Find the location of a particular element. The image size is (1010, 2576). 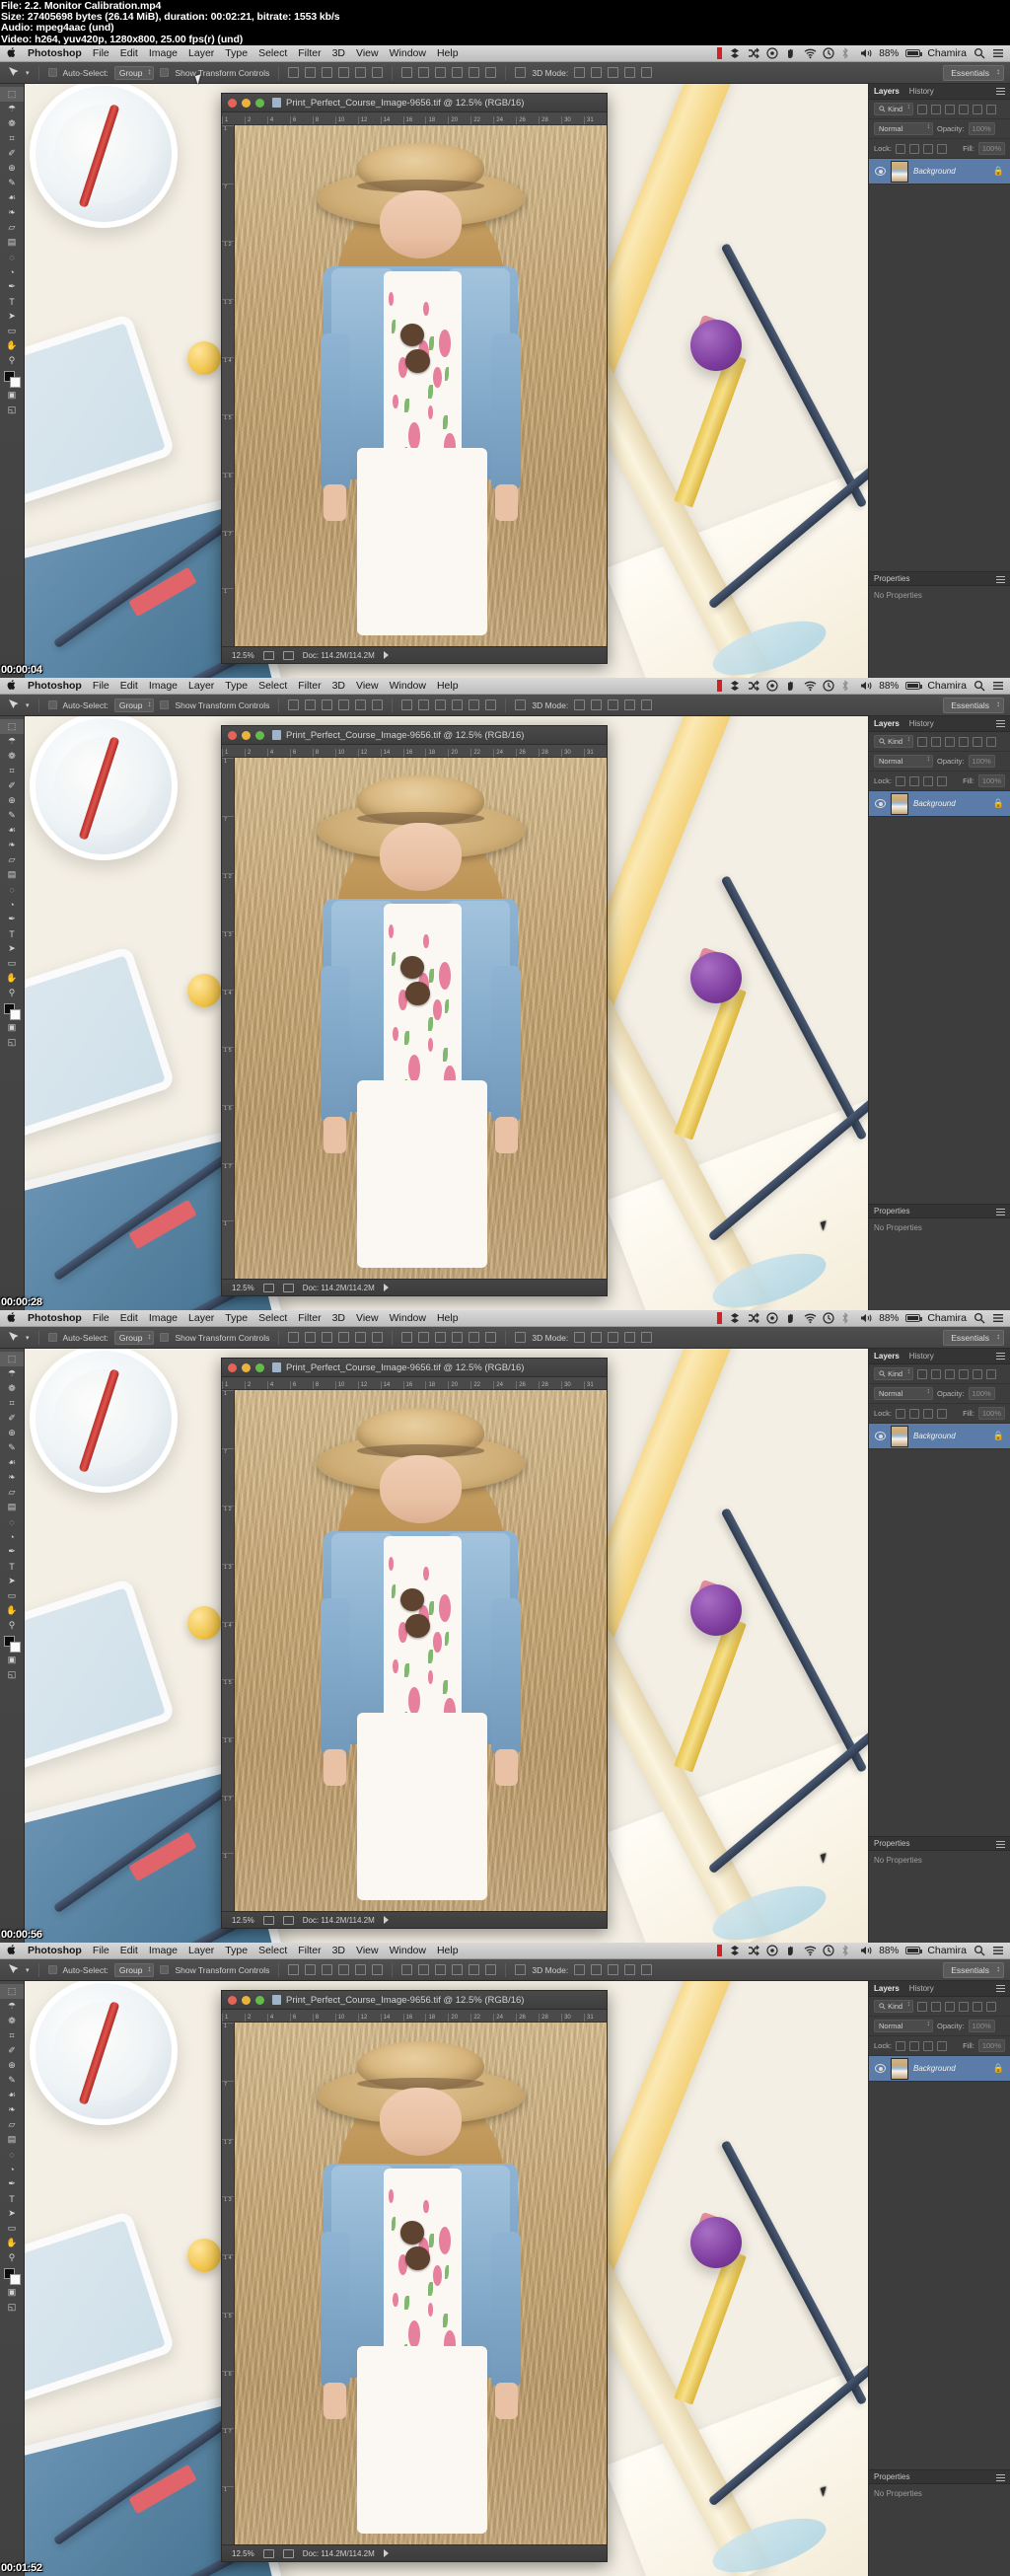

wifi-status-icon is located at coordinates (810, 1318).